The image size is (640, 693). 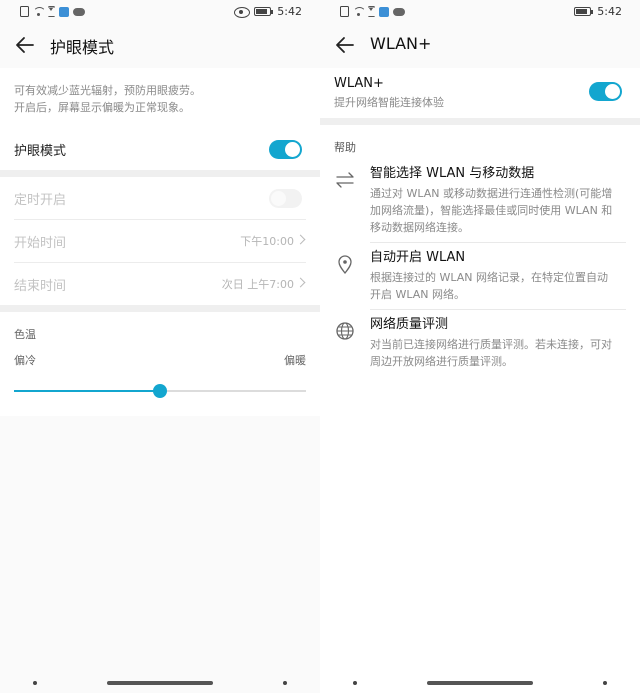 What do you see at coordinates (409, 324) in the screenshot?
I see `help-item-title: 网络质量评测` at bounding box center [409, 324].